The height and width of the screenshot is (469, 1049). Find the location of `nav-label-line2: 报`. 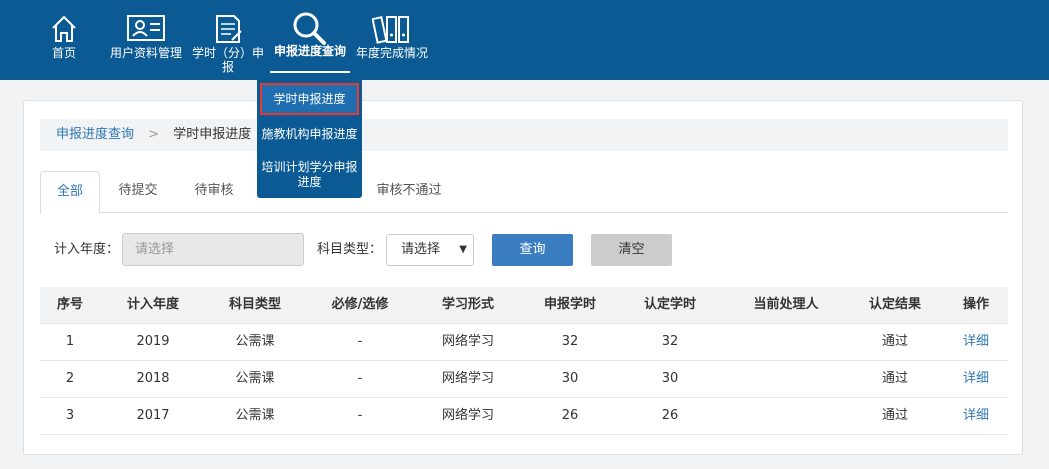

nav-label-line2: 报 is located at coordinates (227, 67).